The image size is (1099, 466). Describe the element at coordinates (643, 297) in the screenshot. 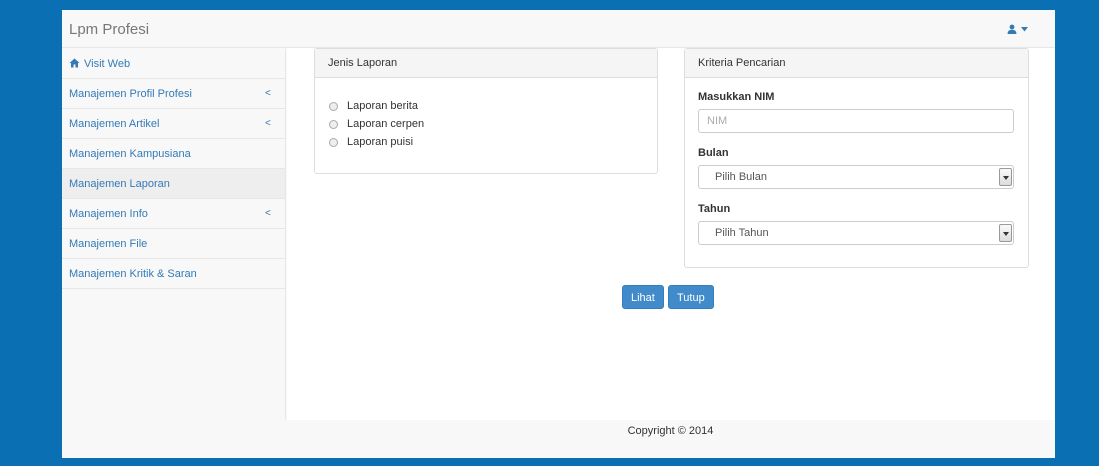

I see `lihat-button: Lihat` at that location.